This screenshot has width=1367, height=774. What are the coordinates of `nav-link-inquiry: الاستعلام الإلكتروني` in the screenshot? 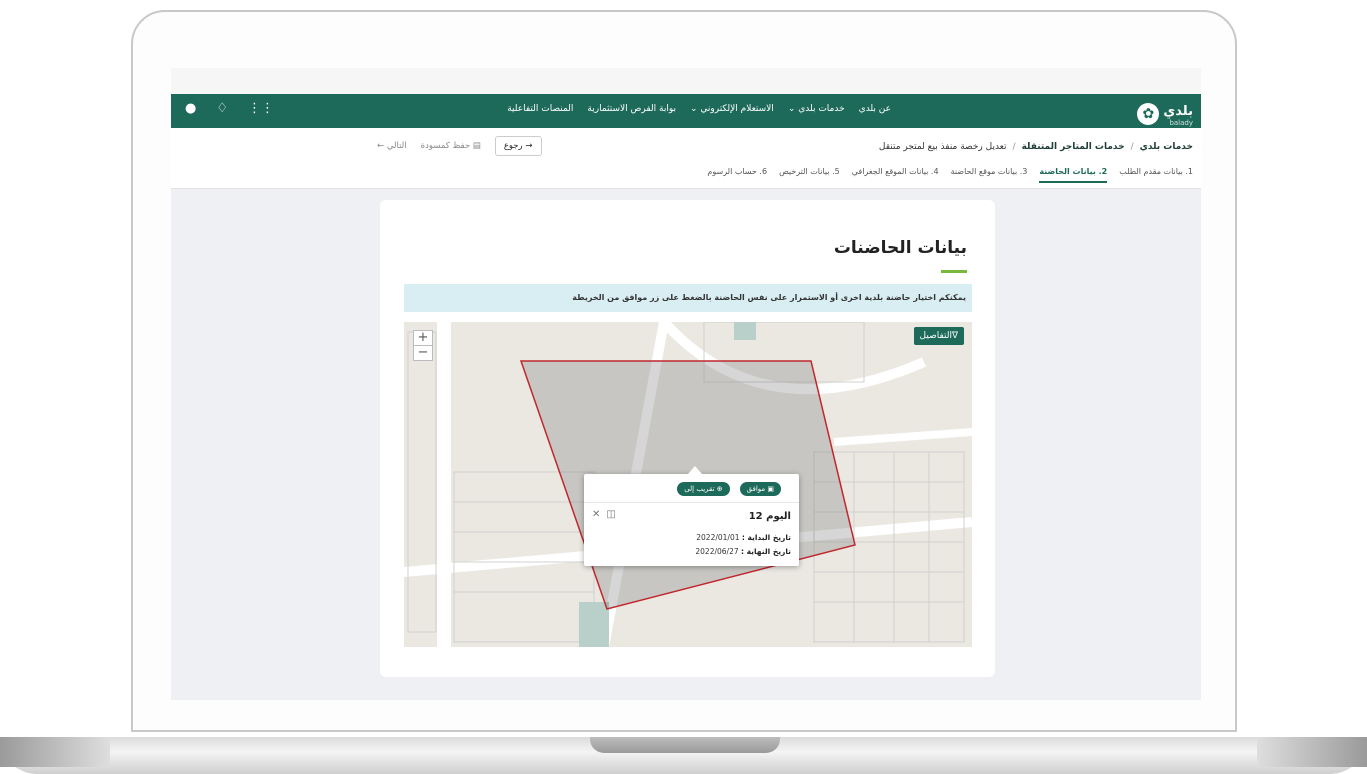 It's located at (731, 109).